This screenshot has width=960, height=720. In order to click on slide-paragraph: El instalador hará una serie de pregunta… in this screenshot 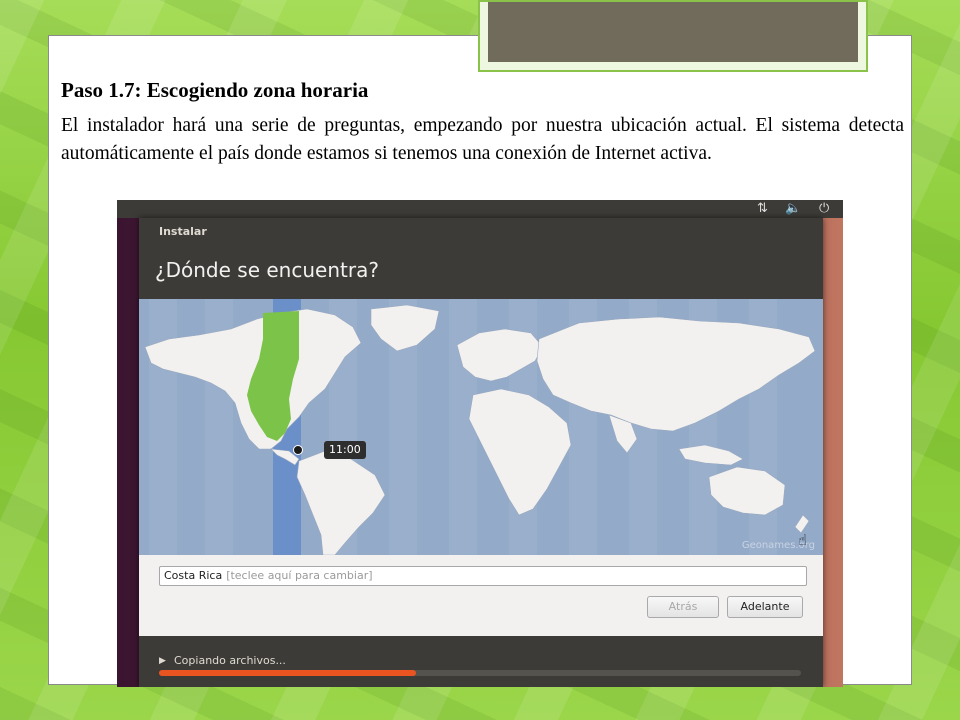, I will do `click(482, 139)`.